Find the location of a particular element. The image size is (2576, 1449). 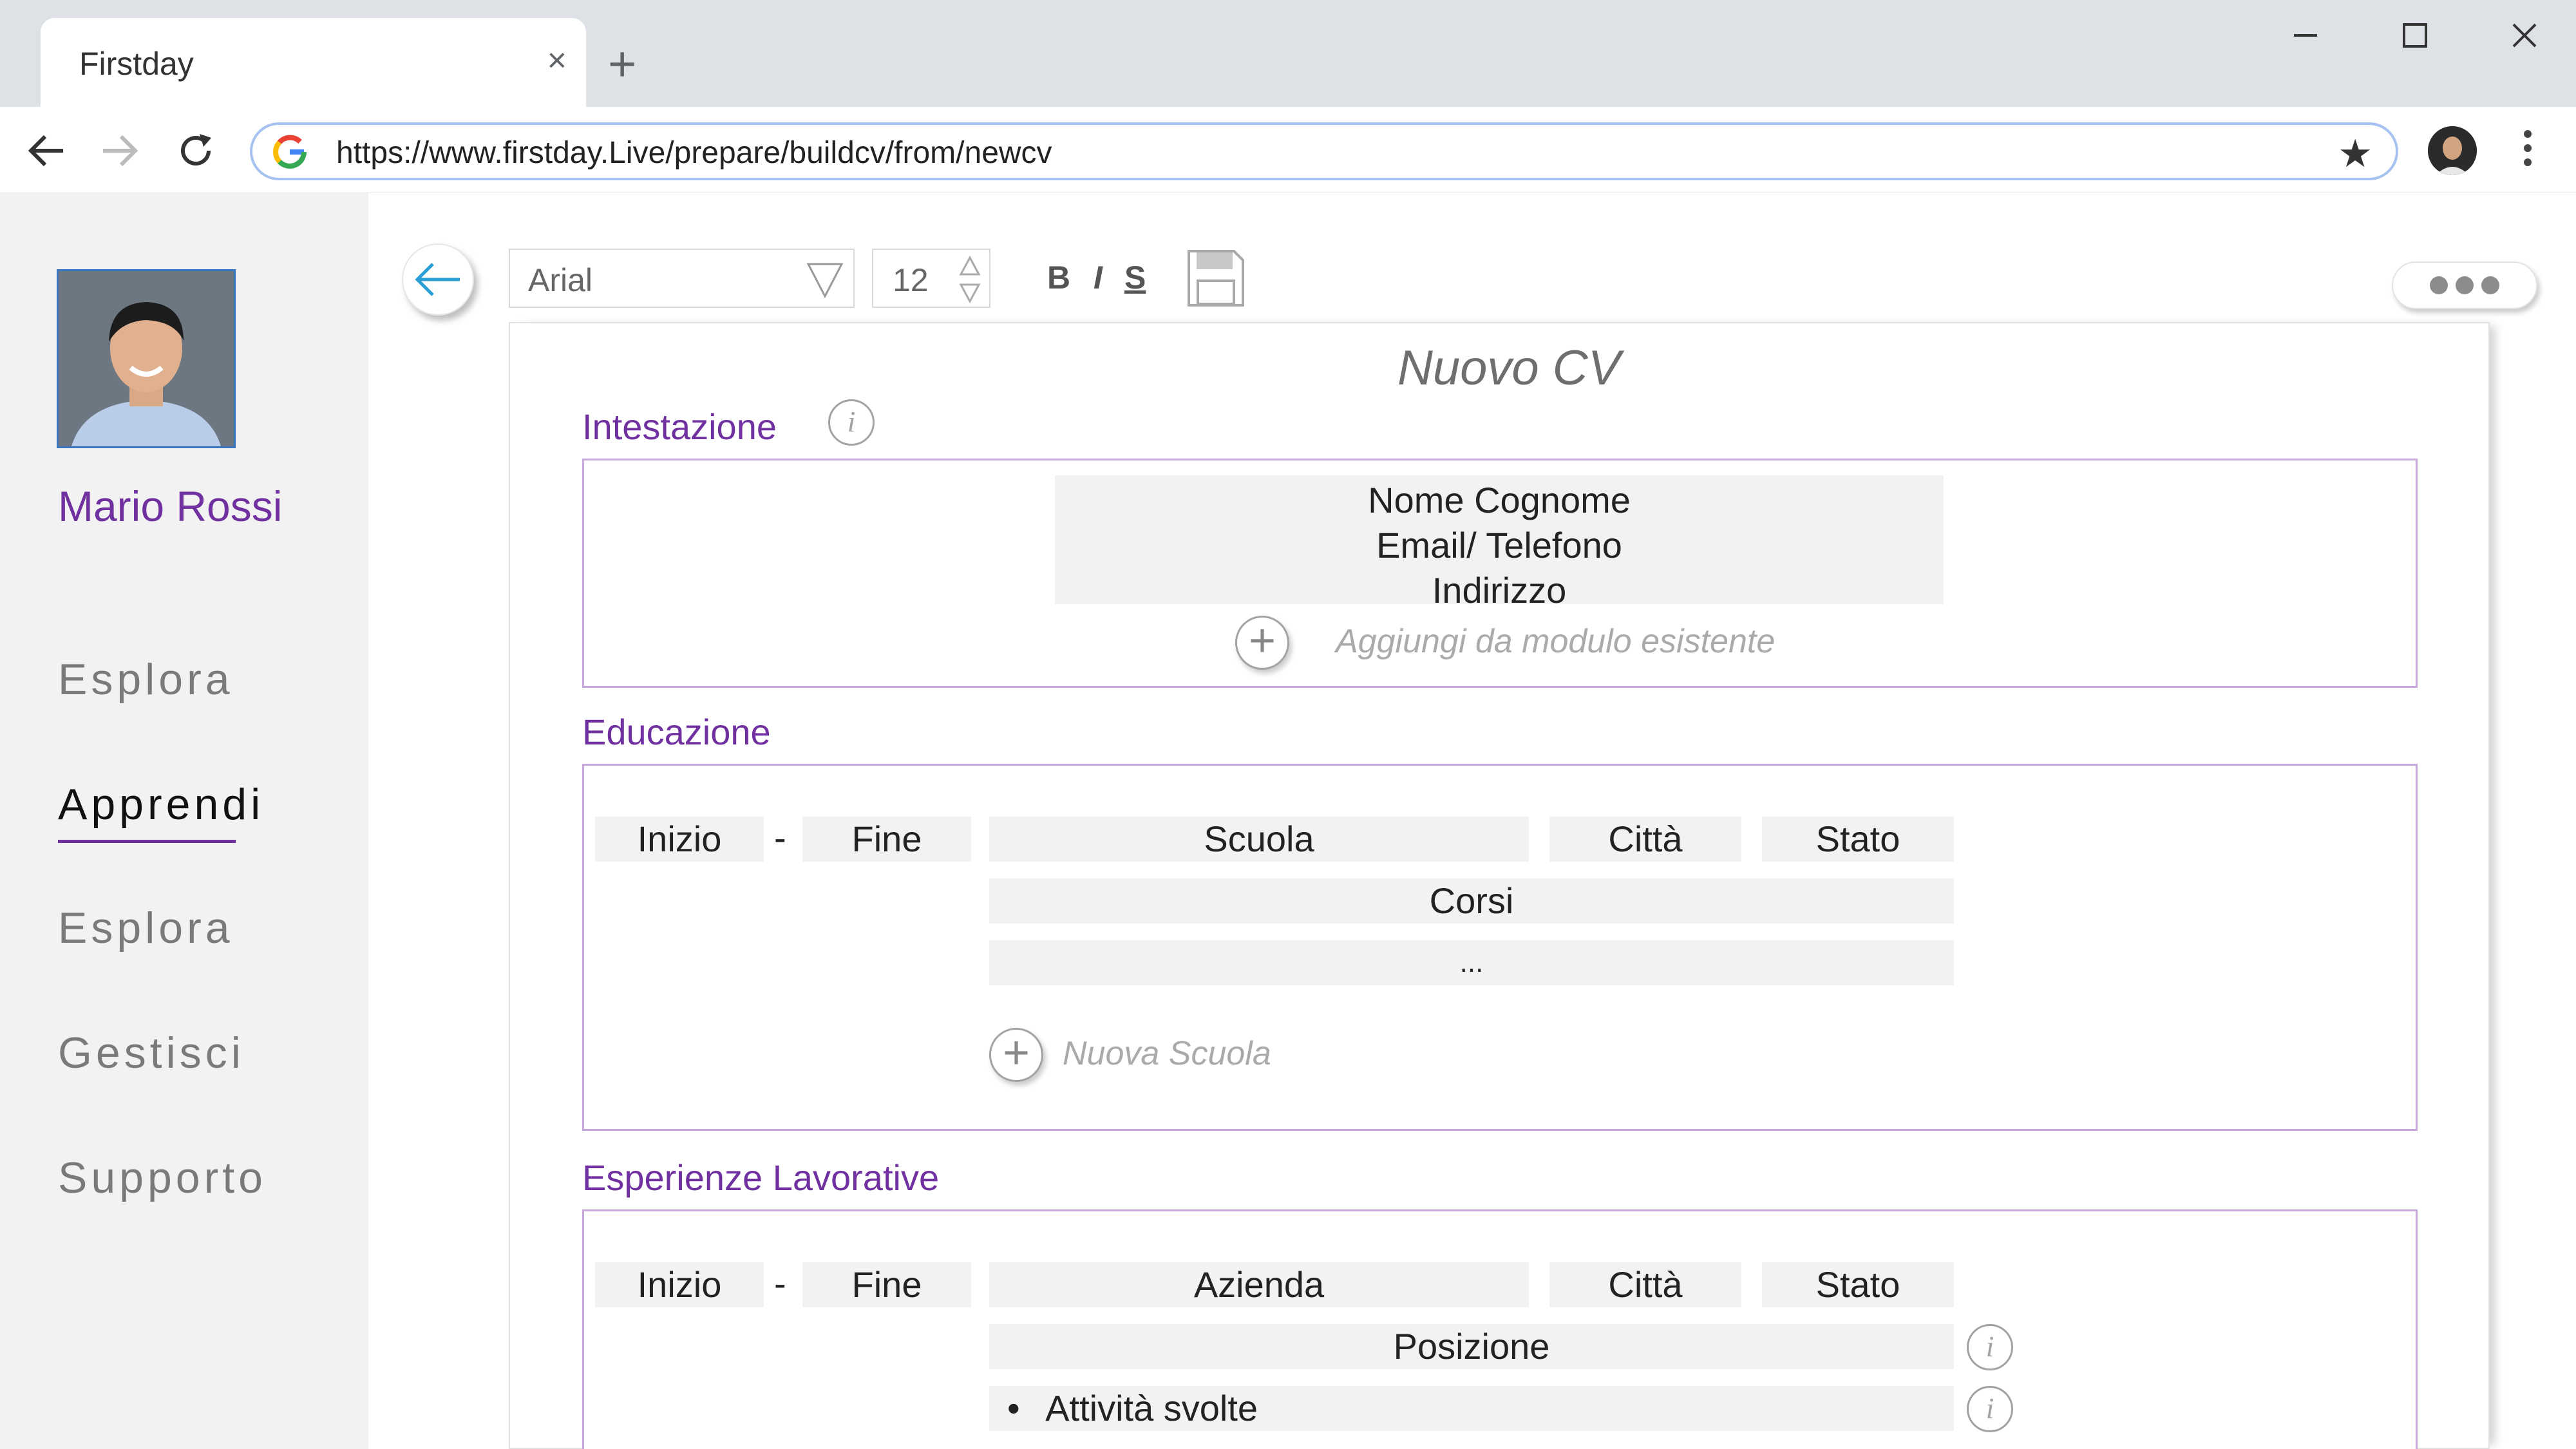

edu-city-field: Città is located at coordinates (1645, 840).